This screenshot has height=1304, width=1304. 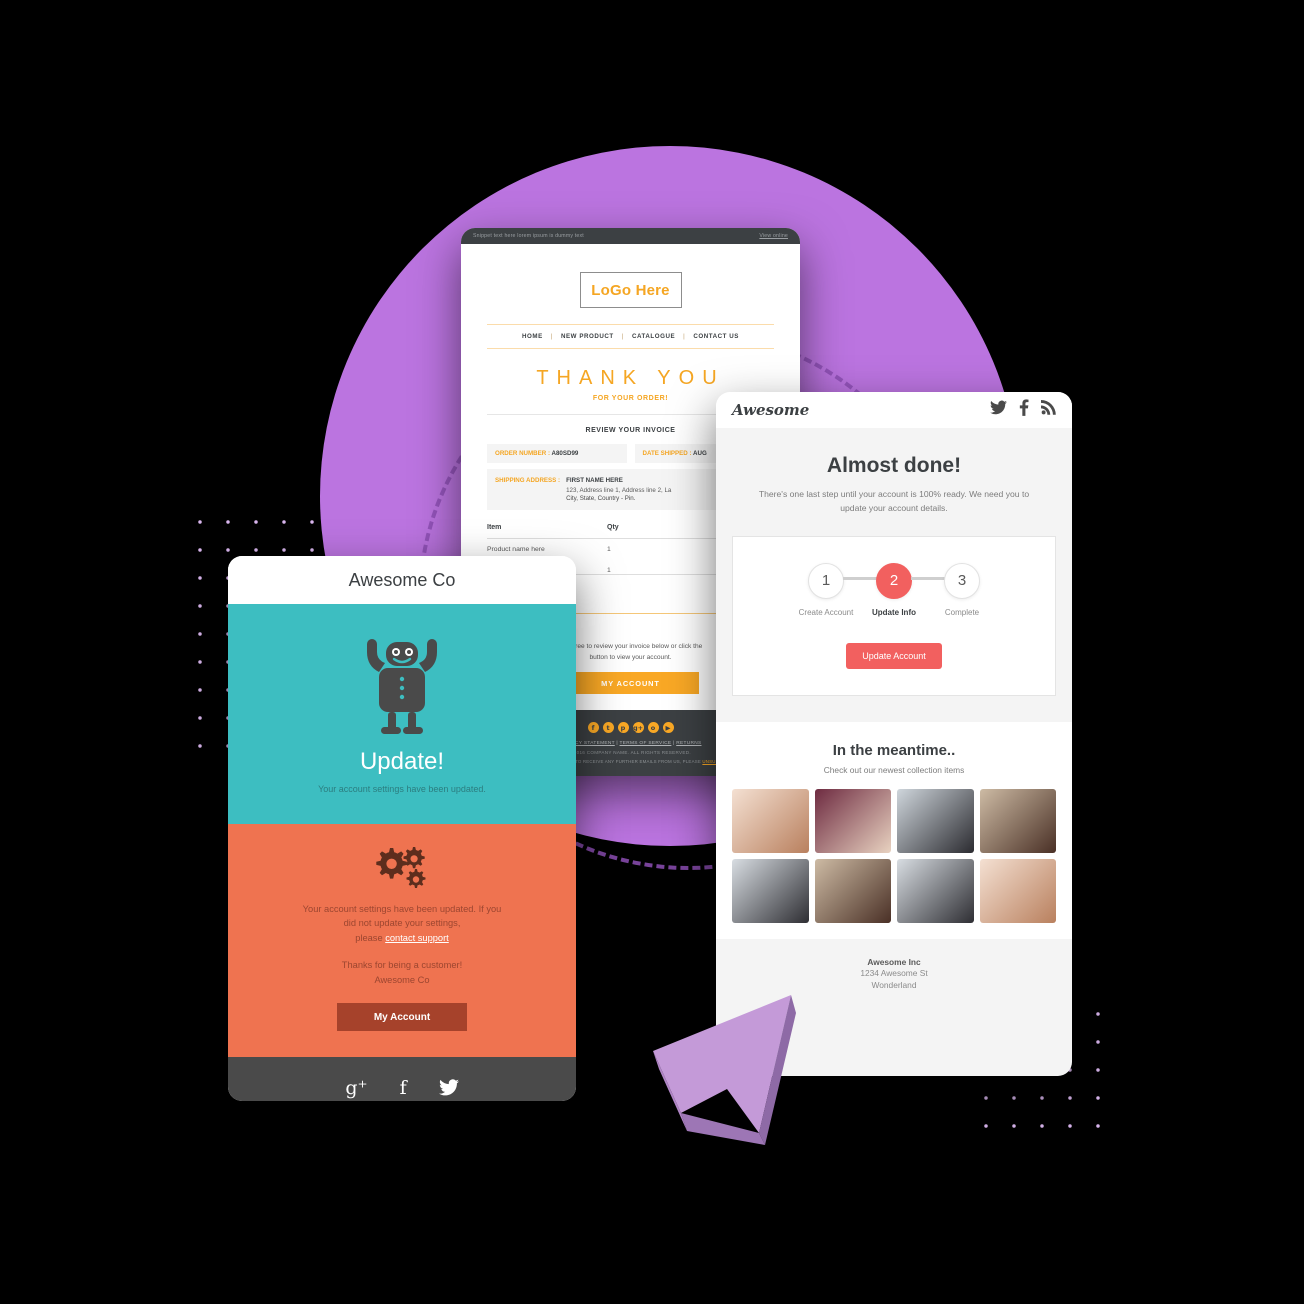 I want to click on googleplus-icon: g+, so click(x=638, y=728).